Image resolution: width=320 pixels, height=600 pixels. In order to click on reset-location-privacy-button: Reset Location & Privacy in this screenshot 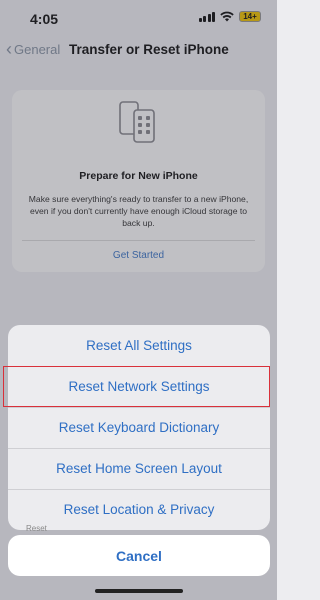, I will do `click(139, 509)`.